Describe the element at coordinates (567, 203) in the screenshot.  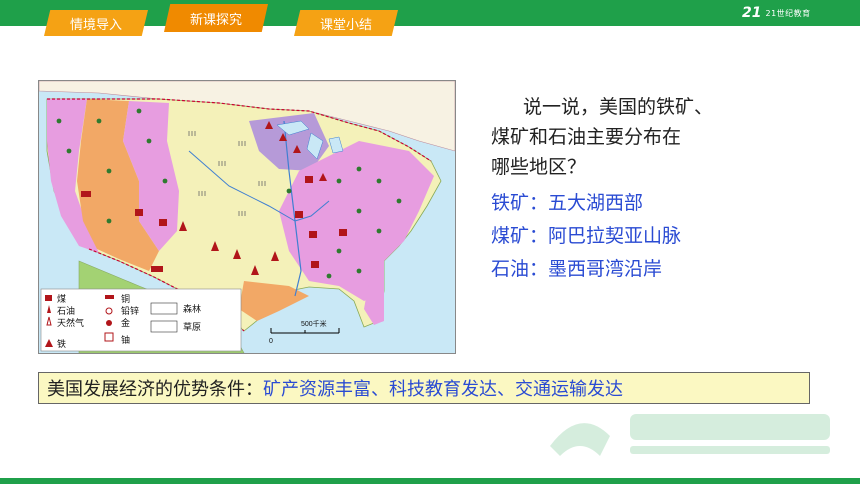
I see `answer-iron: 铁矿：五大湖西部` at that location.